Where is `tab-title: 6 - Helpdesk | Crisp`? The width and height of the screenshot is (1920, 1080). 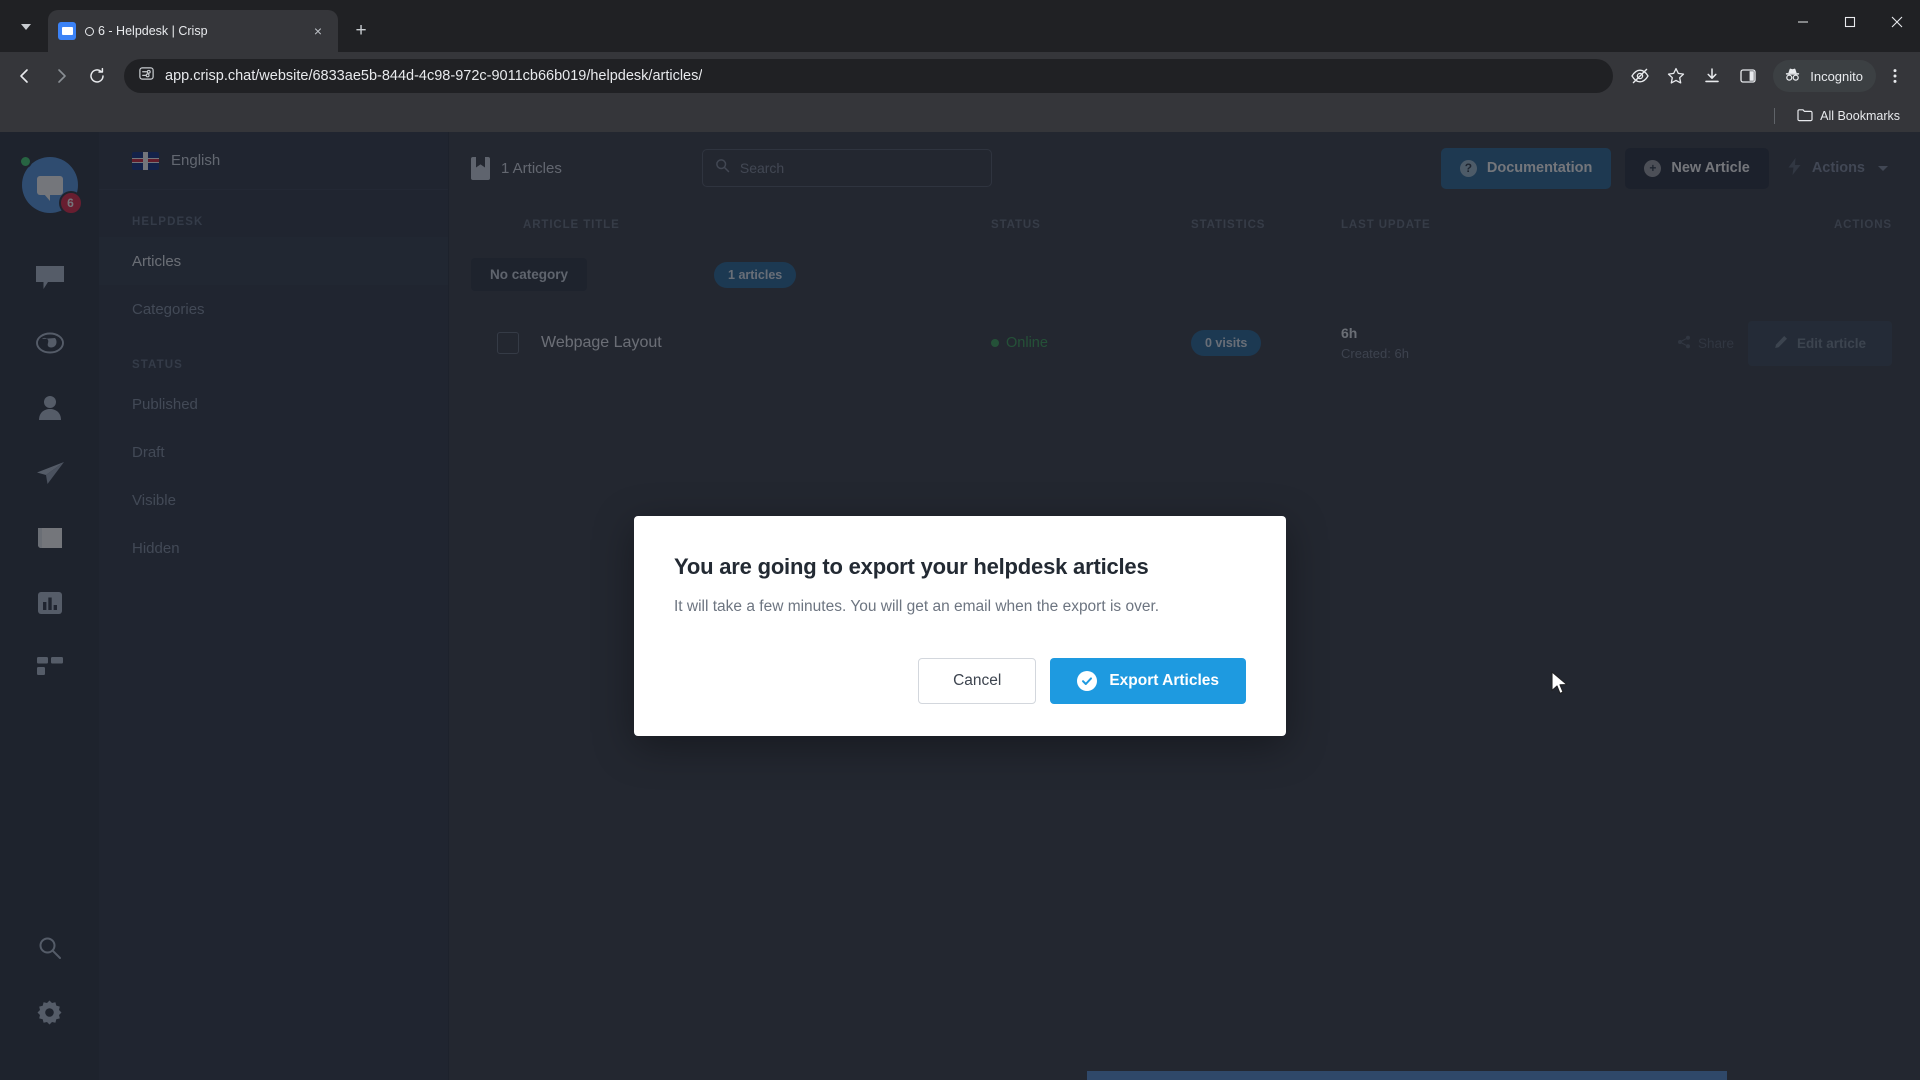
tab-title: 6 - Helpdesk | Crisp is located at coordinates (196, 31).